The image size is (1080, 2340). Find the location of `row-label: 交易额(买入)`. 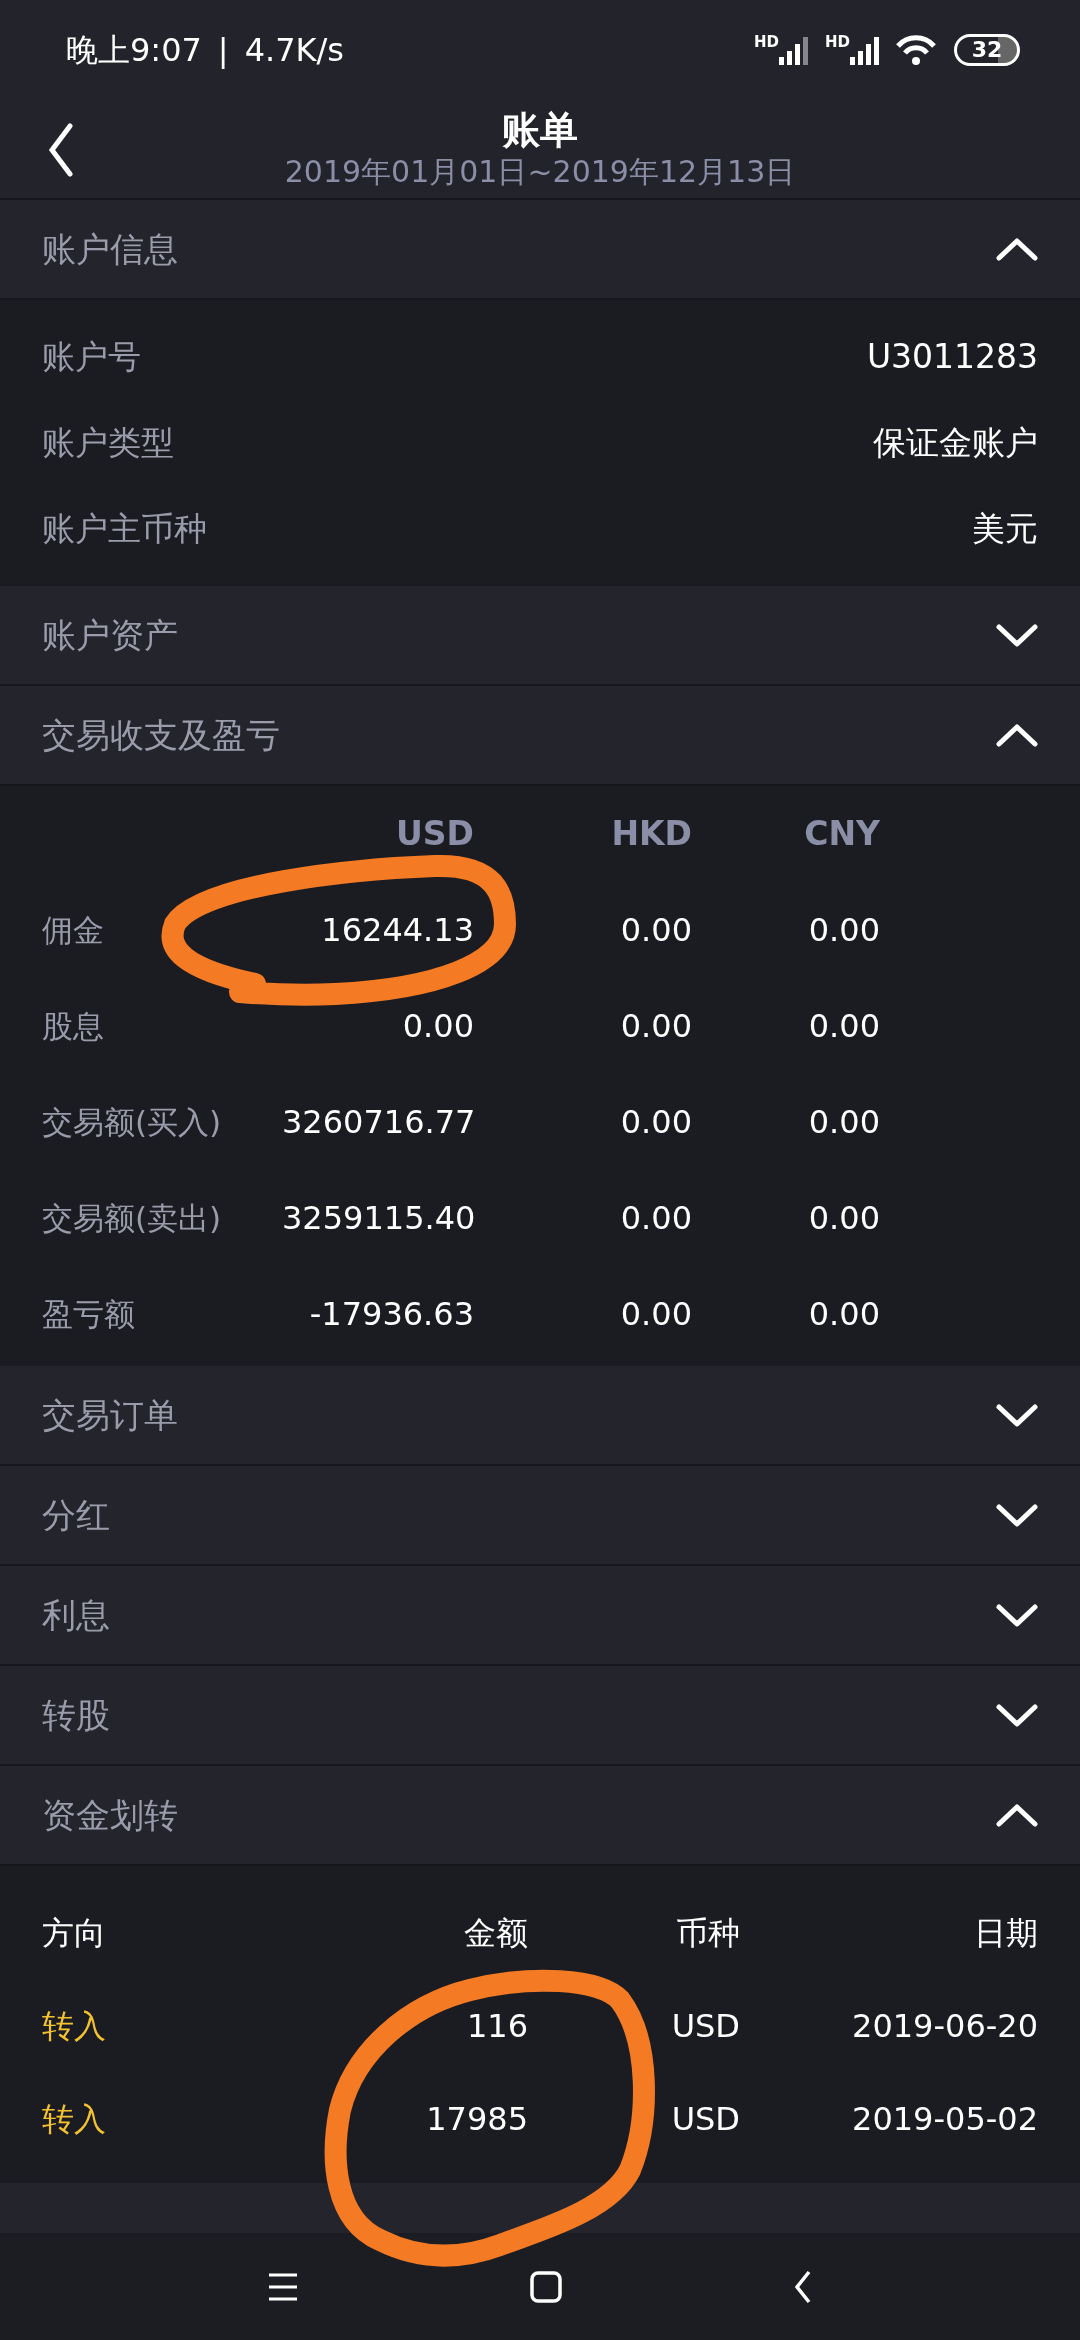

row-label: 交易额(买入) is located at coordinates (132, 1122).